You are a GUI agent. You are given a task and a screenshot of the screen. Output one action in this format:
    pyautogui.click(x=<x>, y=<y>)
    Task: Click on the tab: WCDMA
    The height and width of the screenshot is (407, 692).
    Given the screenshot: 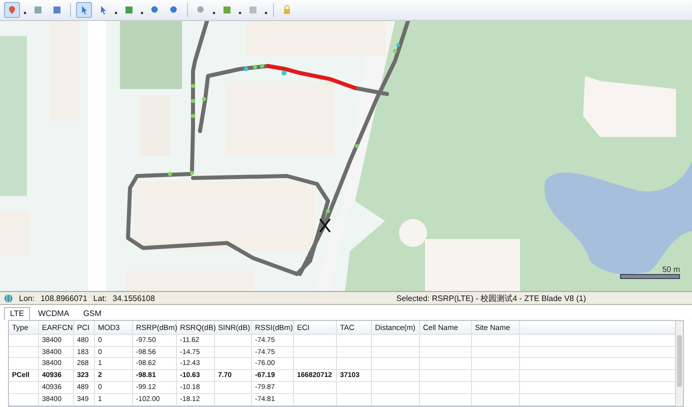 What is the action you would take?
    pyautogui.click(x=54, y=313)
    